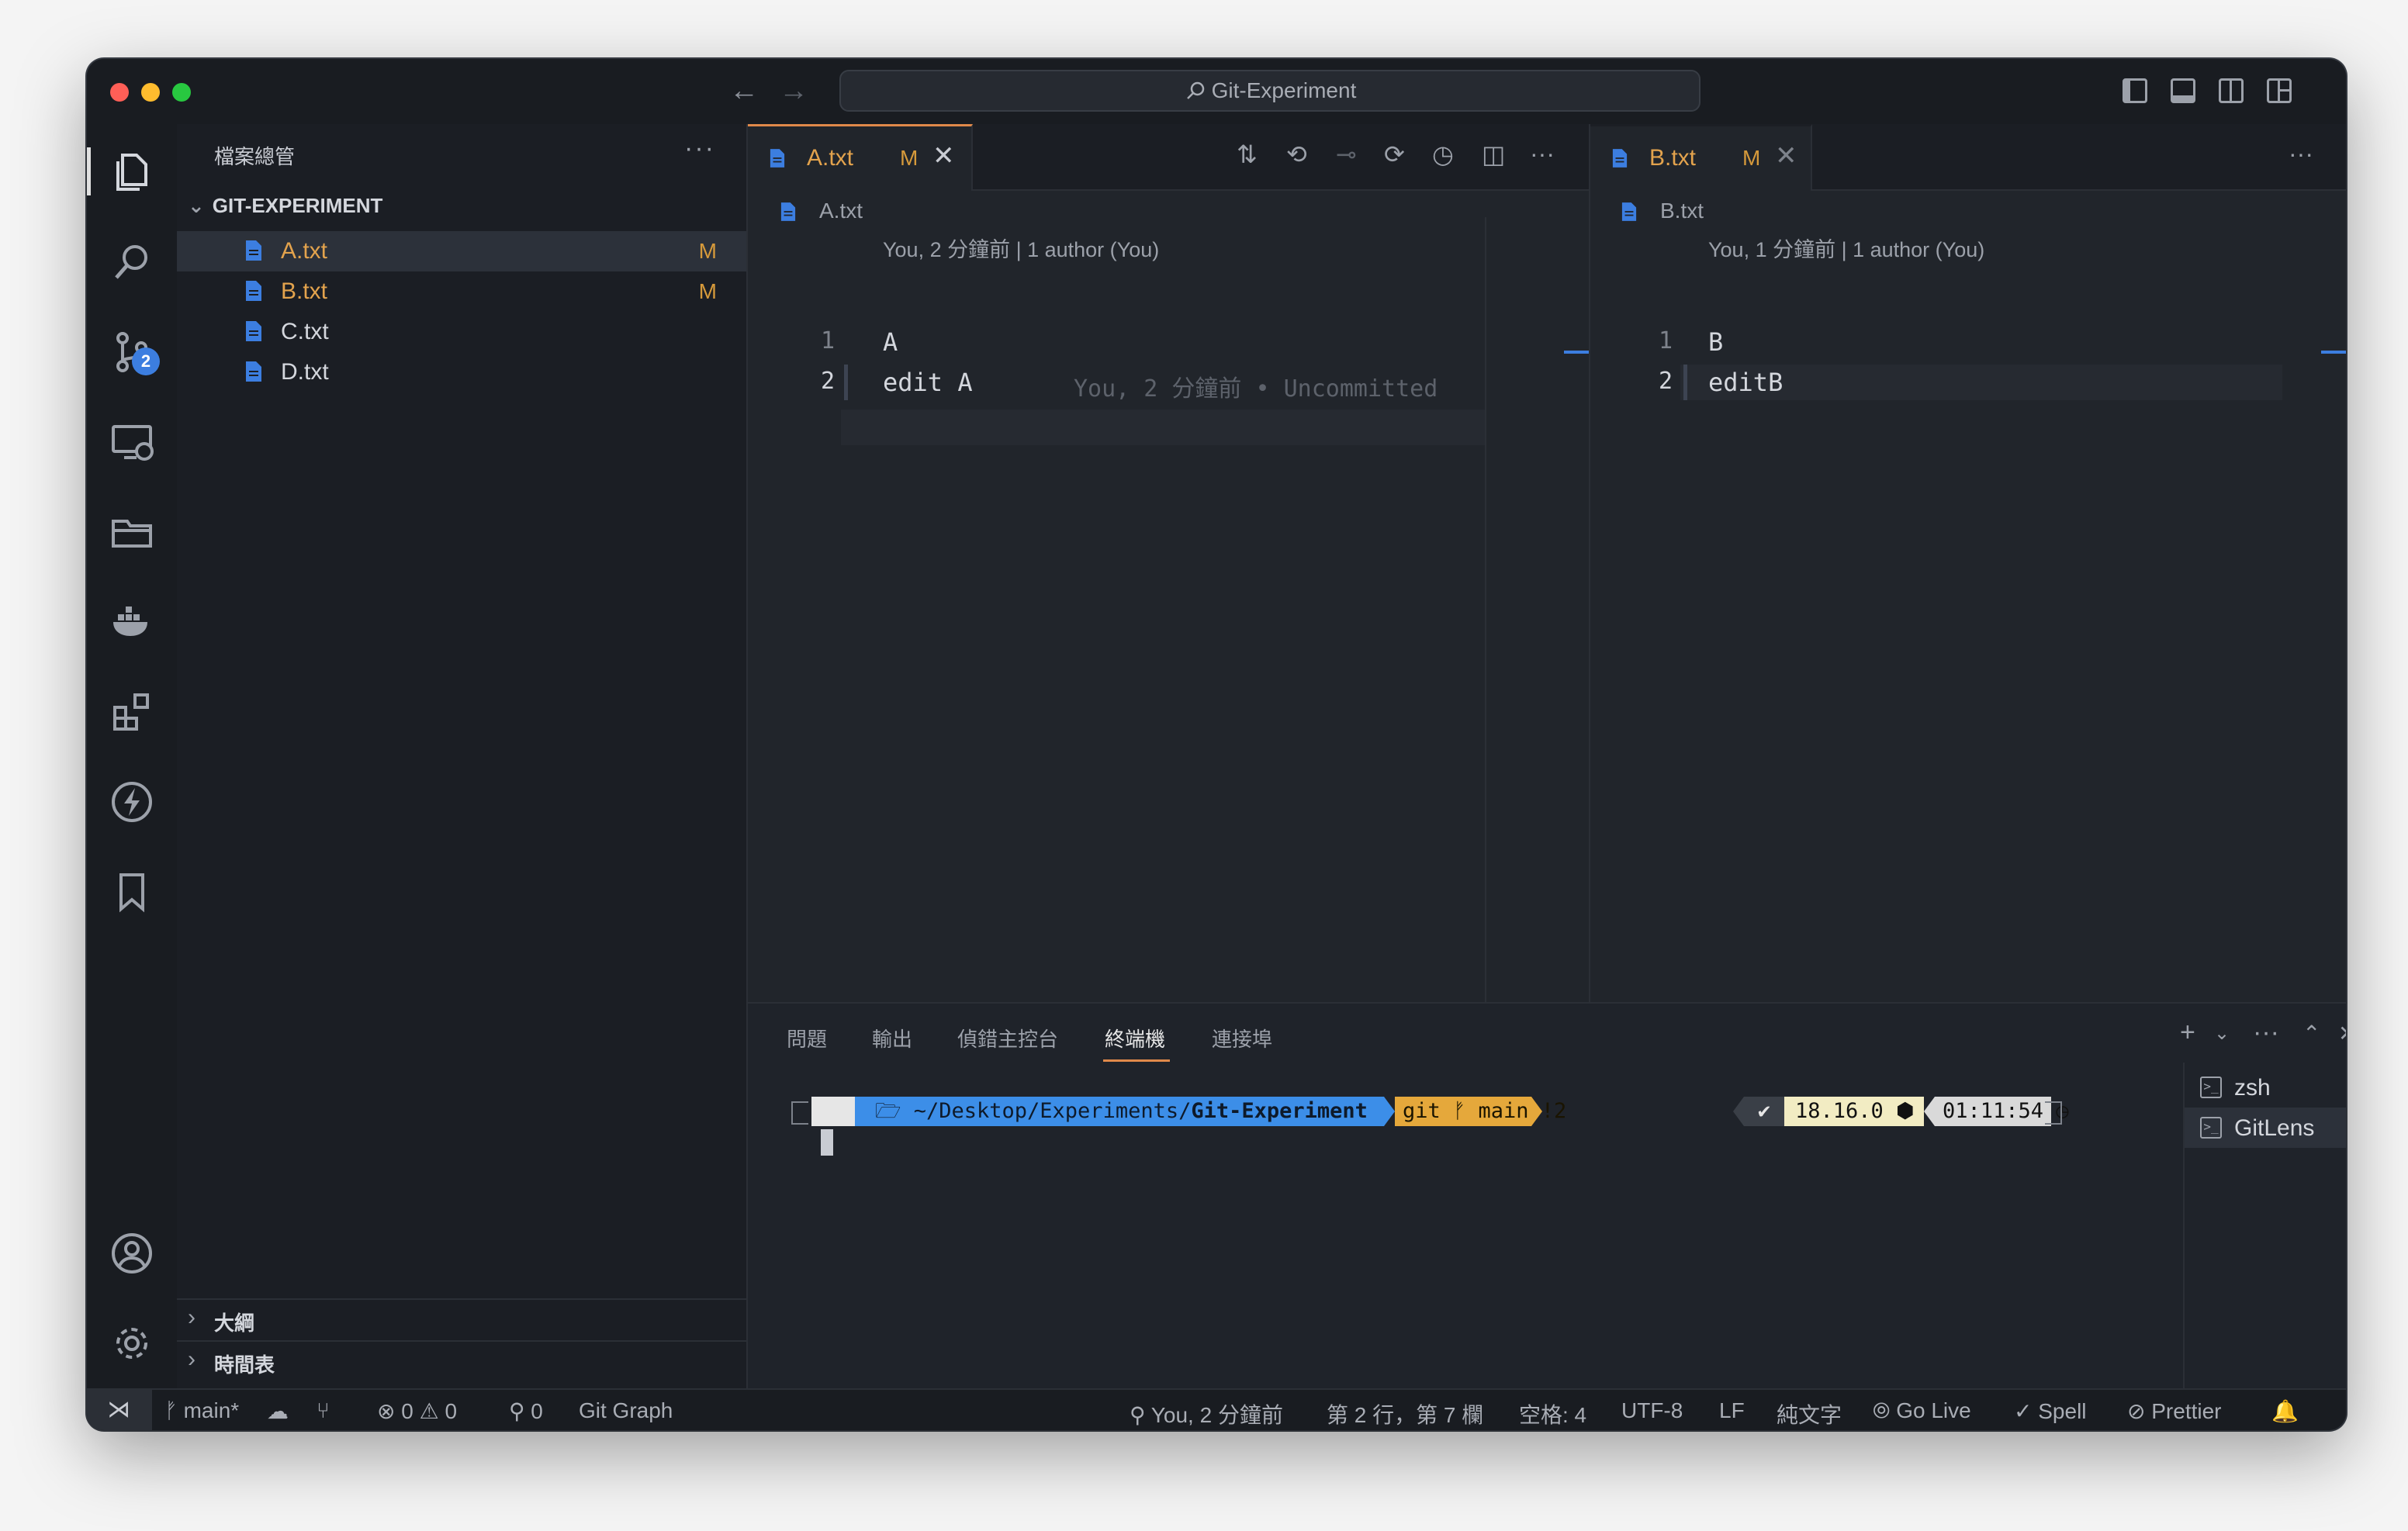 Image resolution: width=2408 pixels, height=1531 pixels. Describe the element at coordinates (323, 1410) in the screenshot. I see `git-compare-icon: ⑂` at that location.